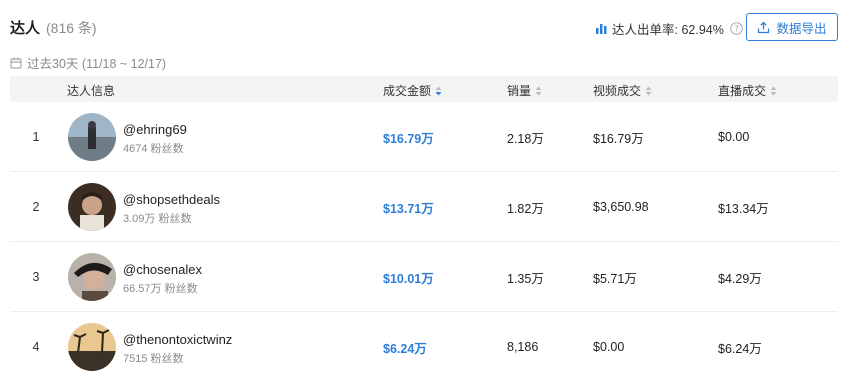 This screenshot has width=850, height=377. Describe the element at coordinates (615, 278) in the screenshot. I see `video-gmv-value: $5.71万` at that location.